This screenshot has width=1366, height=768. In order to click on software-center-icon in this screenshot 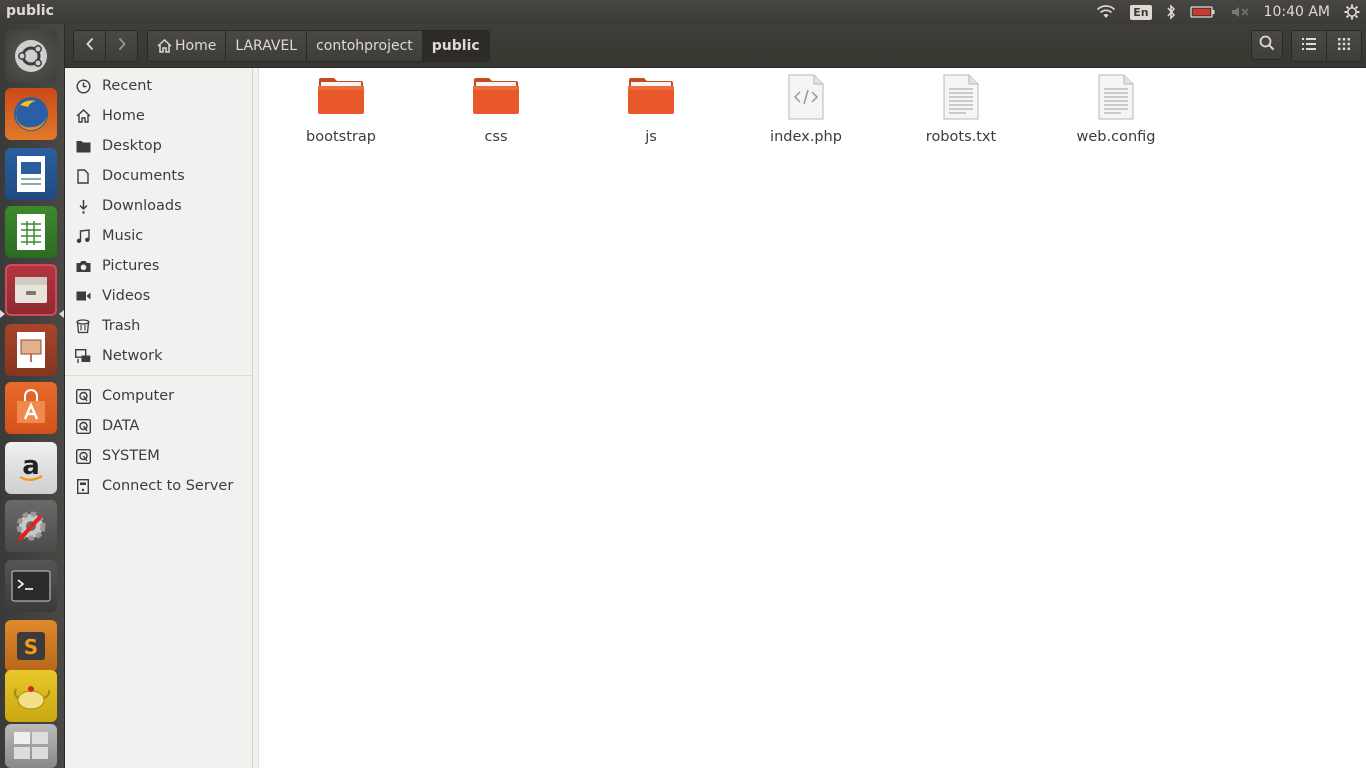, I will do `click(31, 408)`.